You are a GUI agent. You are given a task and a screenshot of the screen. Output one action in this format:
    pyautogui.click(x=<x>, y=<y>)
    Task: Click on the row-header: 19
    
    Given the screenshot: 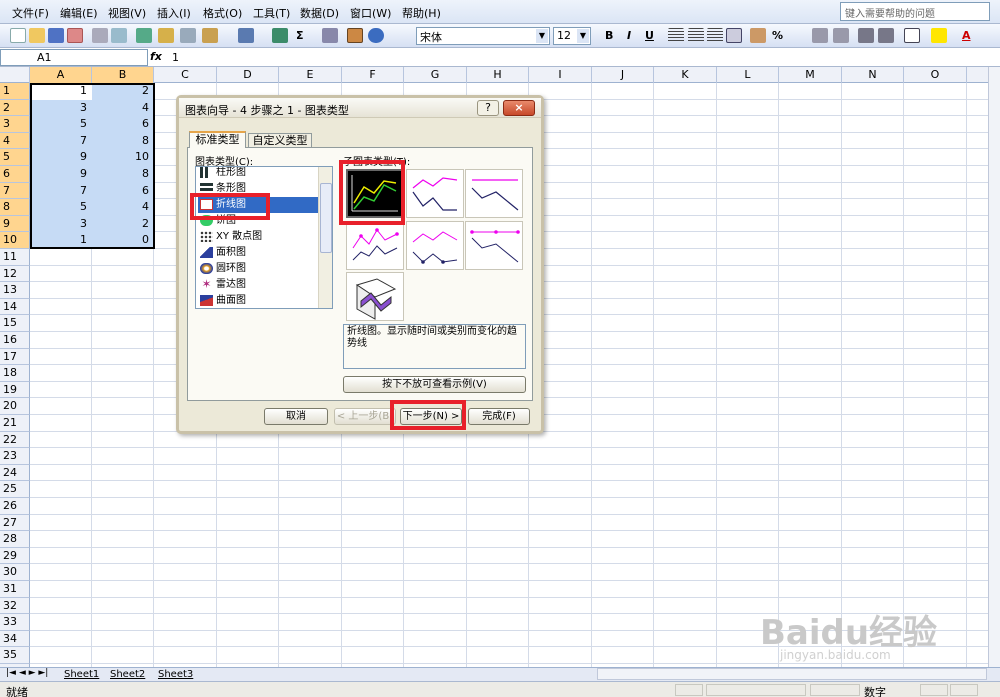 What is the action you would take?
    pyautogui.click(x=15, y=390)
    